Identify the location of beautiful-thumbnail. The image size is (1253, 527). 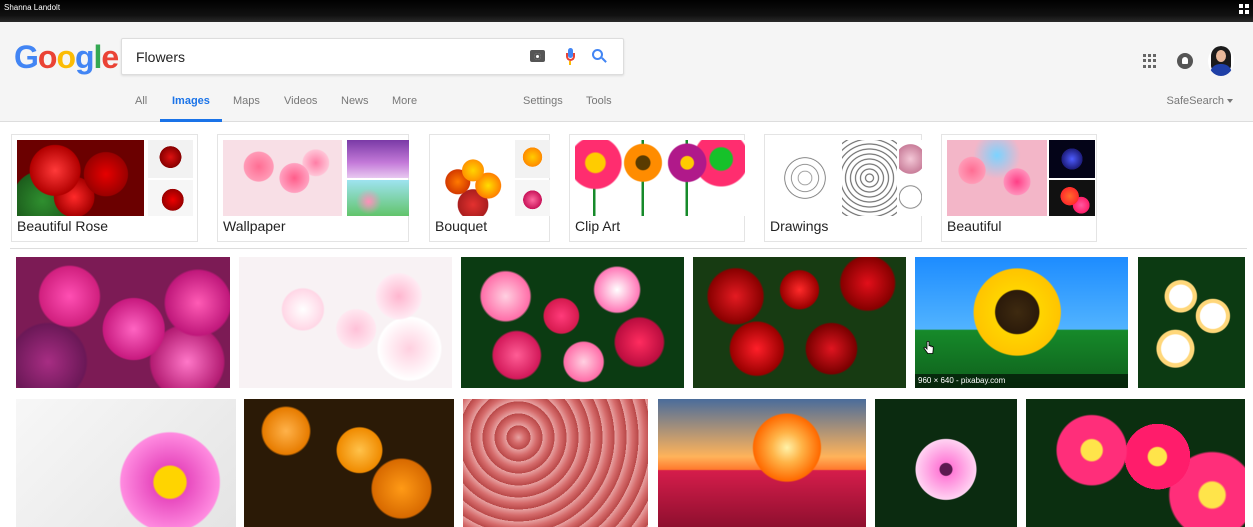
(997, 178).